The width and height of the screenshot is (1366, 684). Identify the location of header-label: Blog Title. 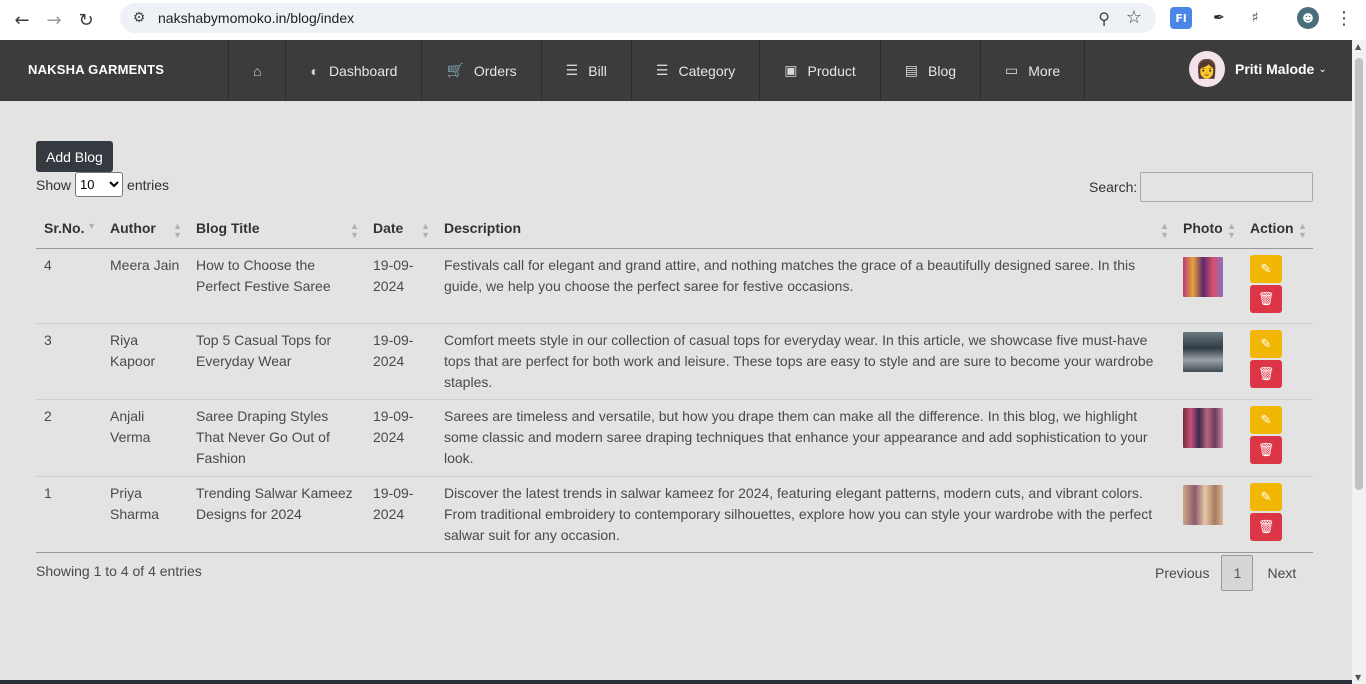
(228, 227).